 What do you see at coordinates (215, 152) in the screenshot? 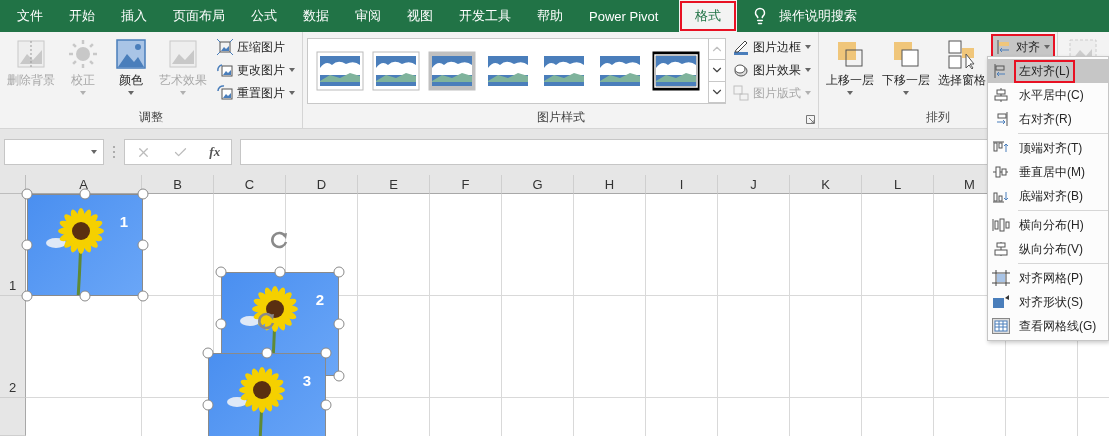
I see `insert-function-button: fx` at bounding box center [215, 152].